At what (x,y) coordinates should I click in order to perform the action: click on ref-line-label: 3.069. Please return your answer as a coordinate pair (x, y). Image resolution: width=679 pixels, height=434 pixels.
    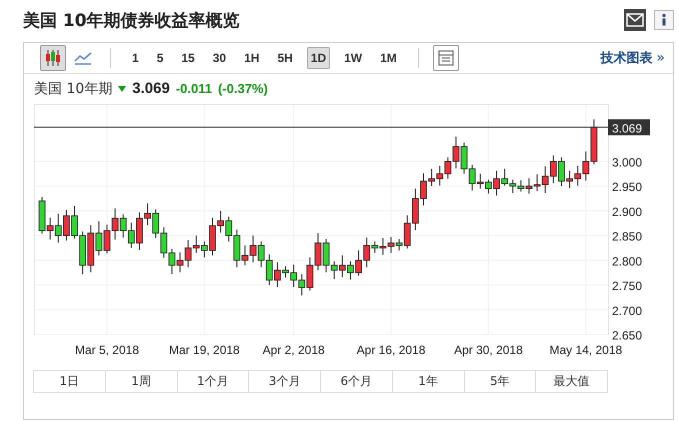
    Looking at the image, I should click on (627, 128).